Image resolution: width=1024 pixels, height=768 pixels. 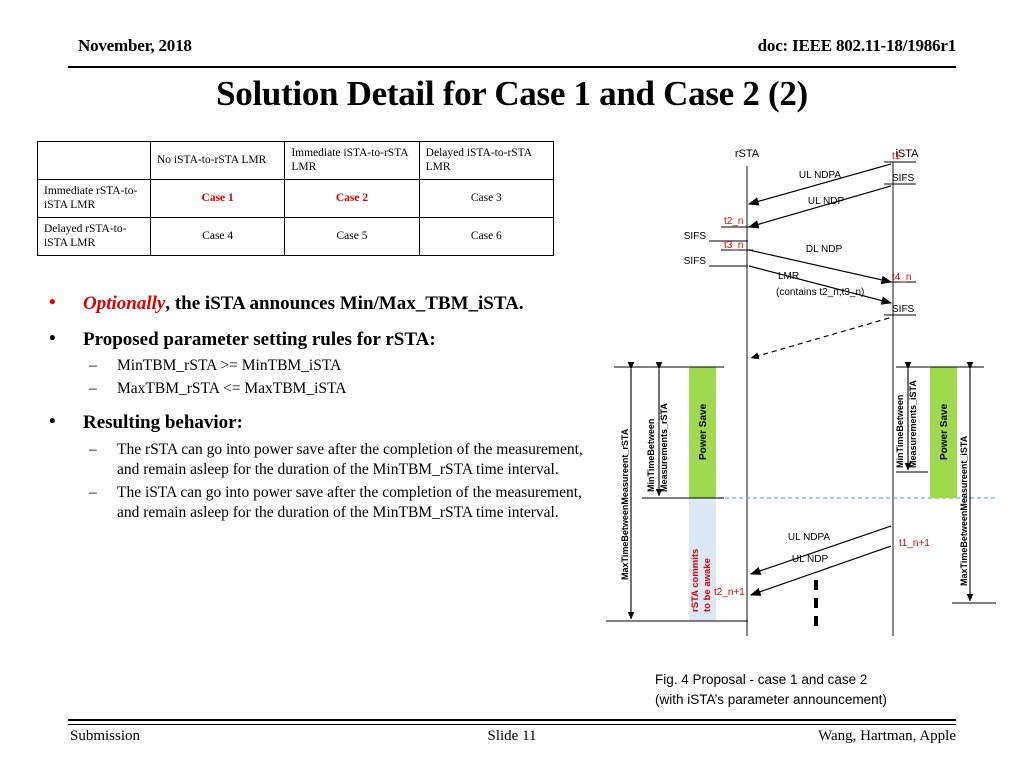 I want to click on sifs-label-3: SIFS, so click(x=695, y=261).